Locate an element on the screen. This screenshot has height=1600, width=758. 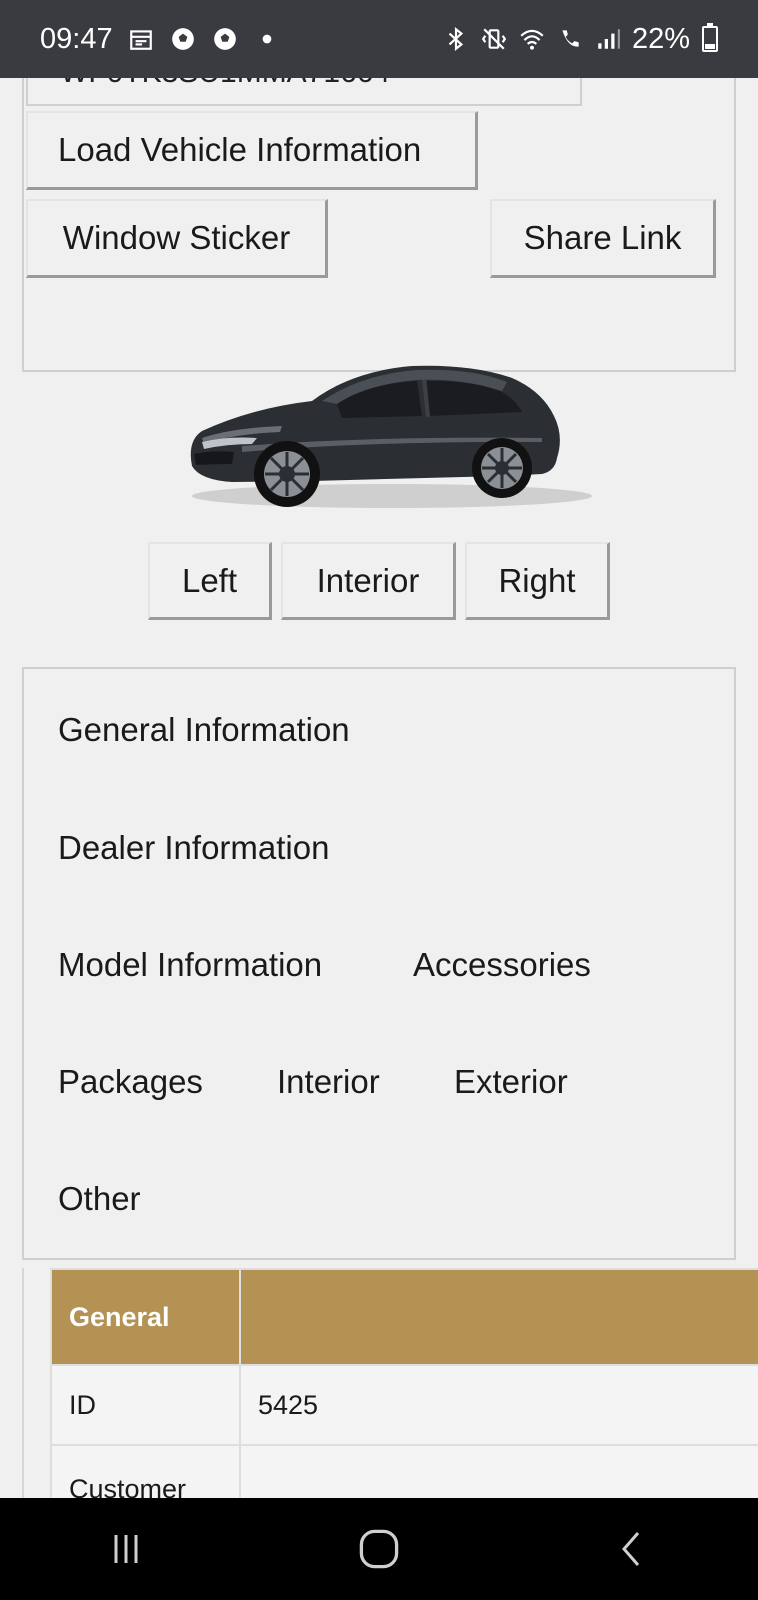
table-cell-value is located at coordinates (498, 1471).